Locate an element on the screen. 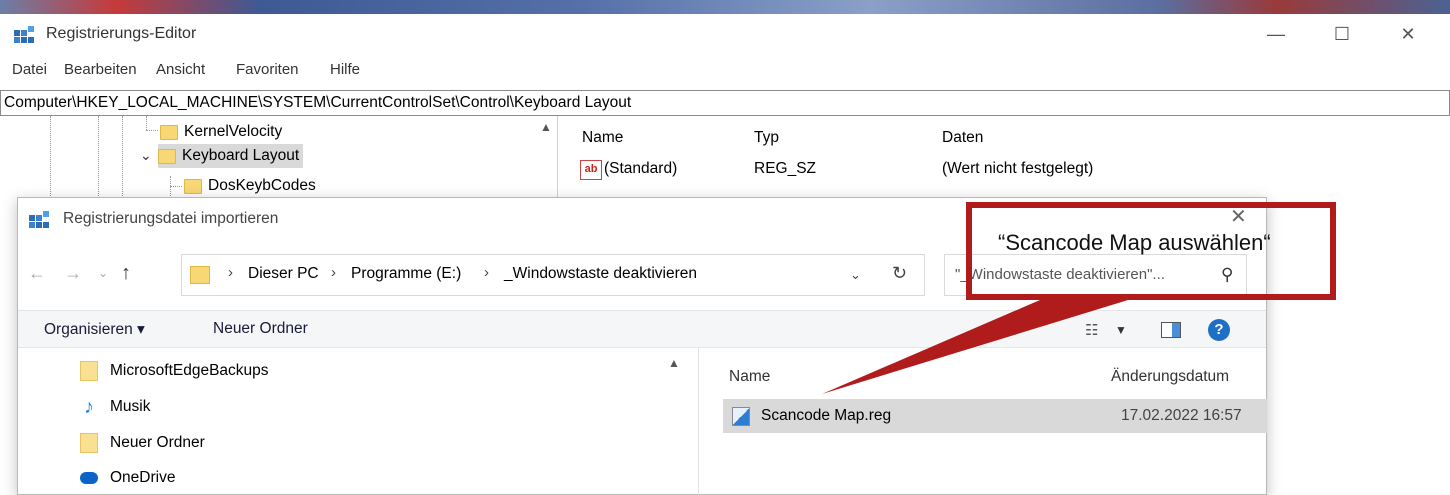 This screenshot has width=1450, height=495. annotation-callout: “Scancode Map auswählen“ is located at coordinates (1151, 251).